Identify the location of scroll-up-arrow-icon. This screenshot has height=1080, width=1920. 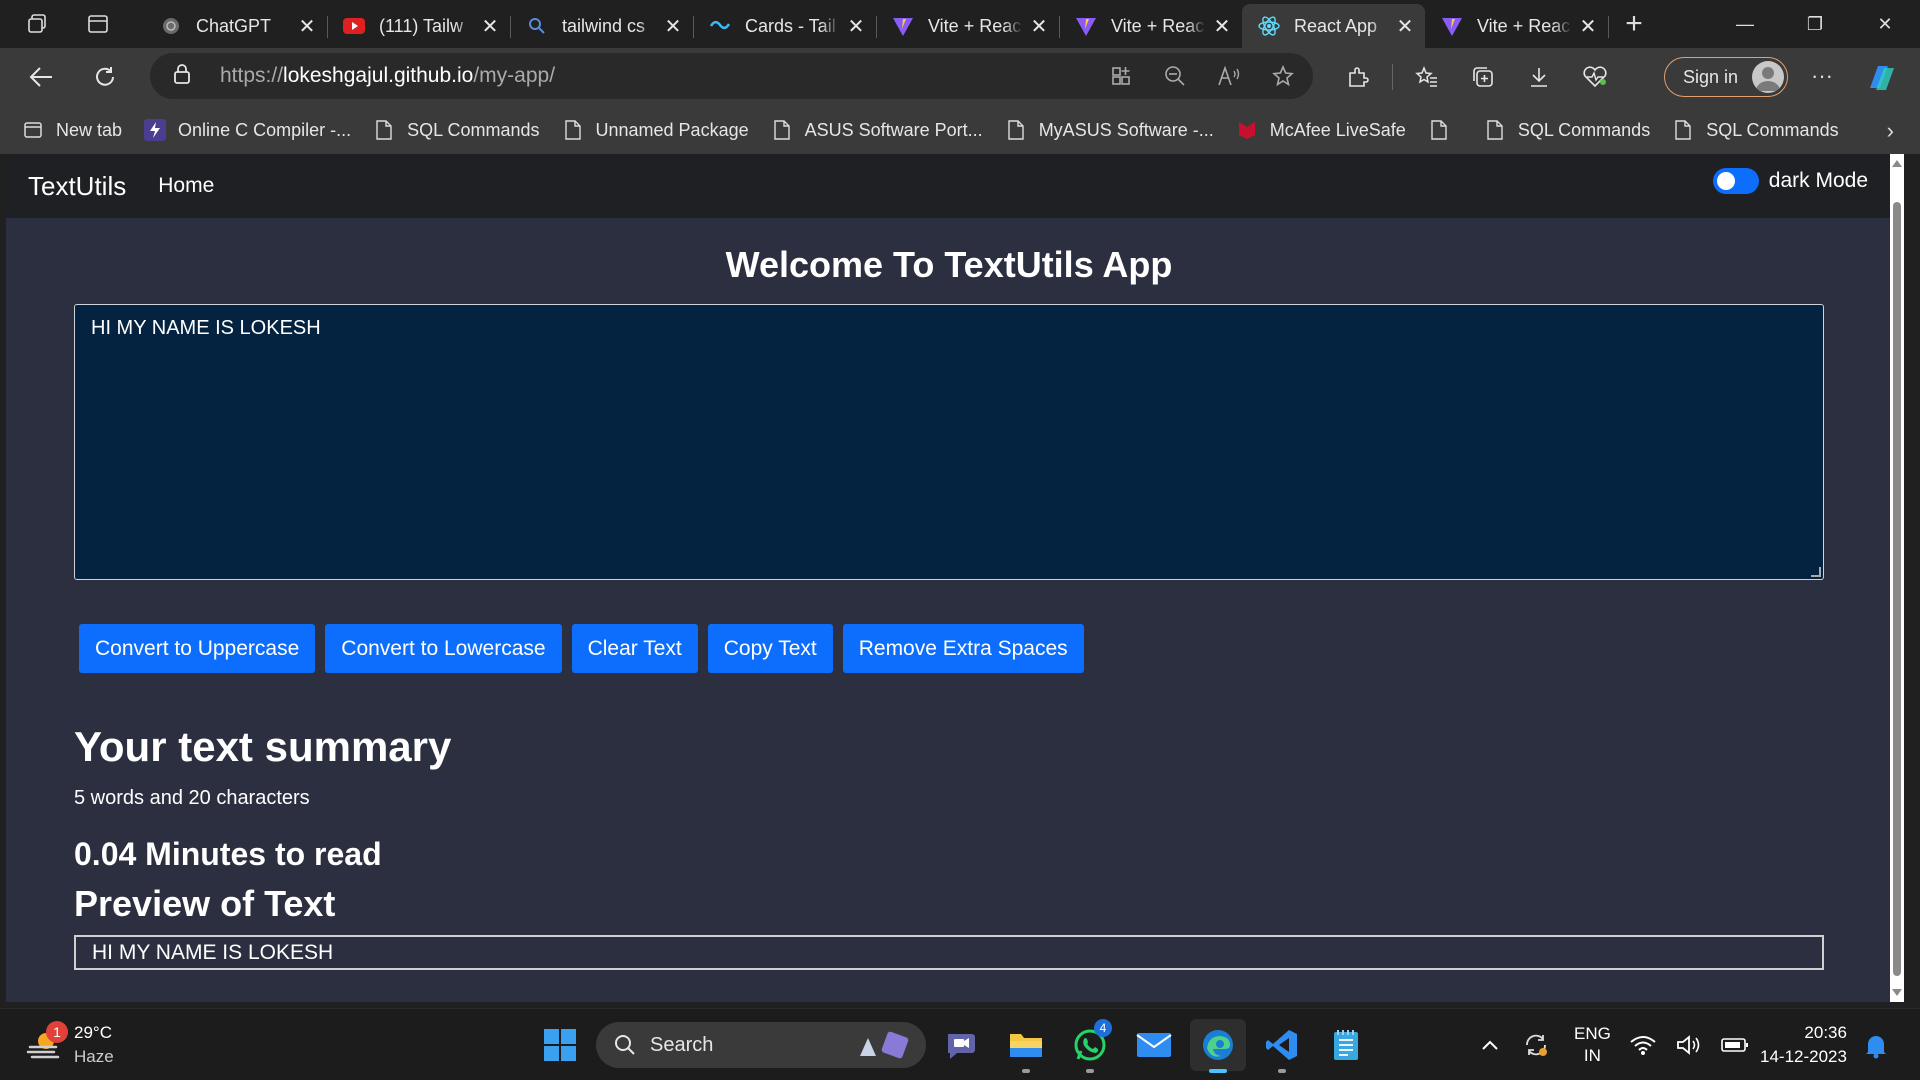
(1897, 163).